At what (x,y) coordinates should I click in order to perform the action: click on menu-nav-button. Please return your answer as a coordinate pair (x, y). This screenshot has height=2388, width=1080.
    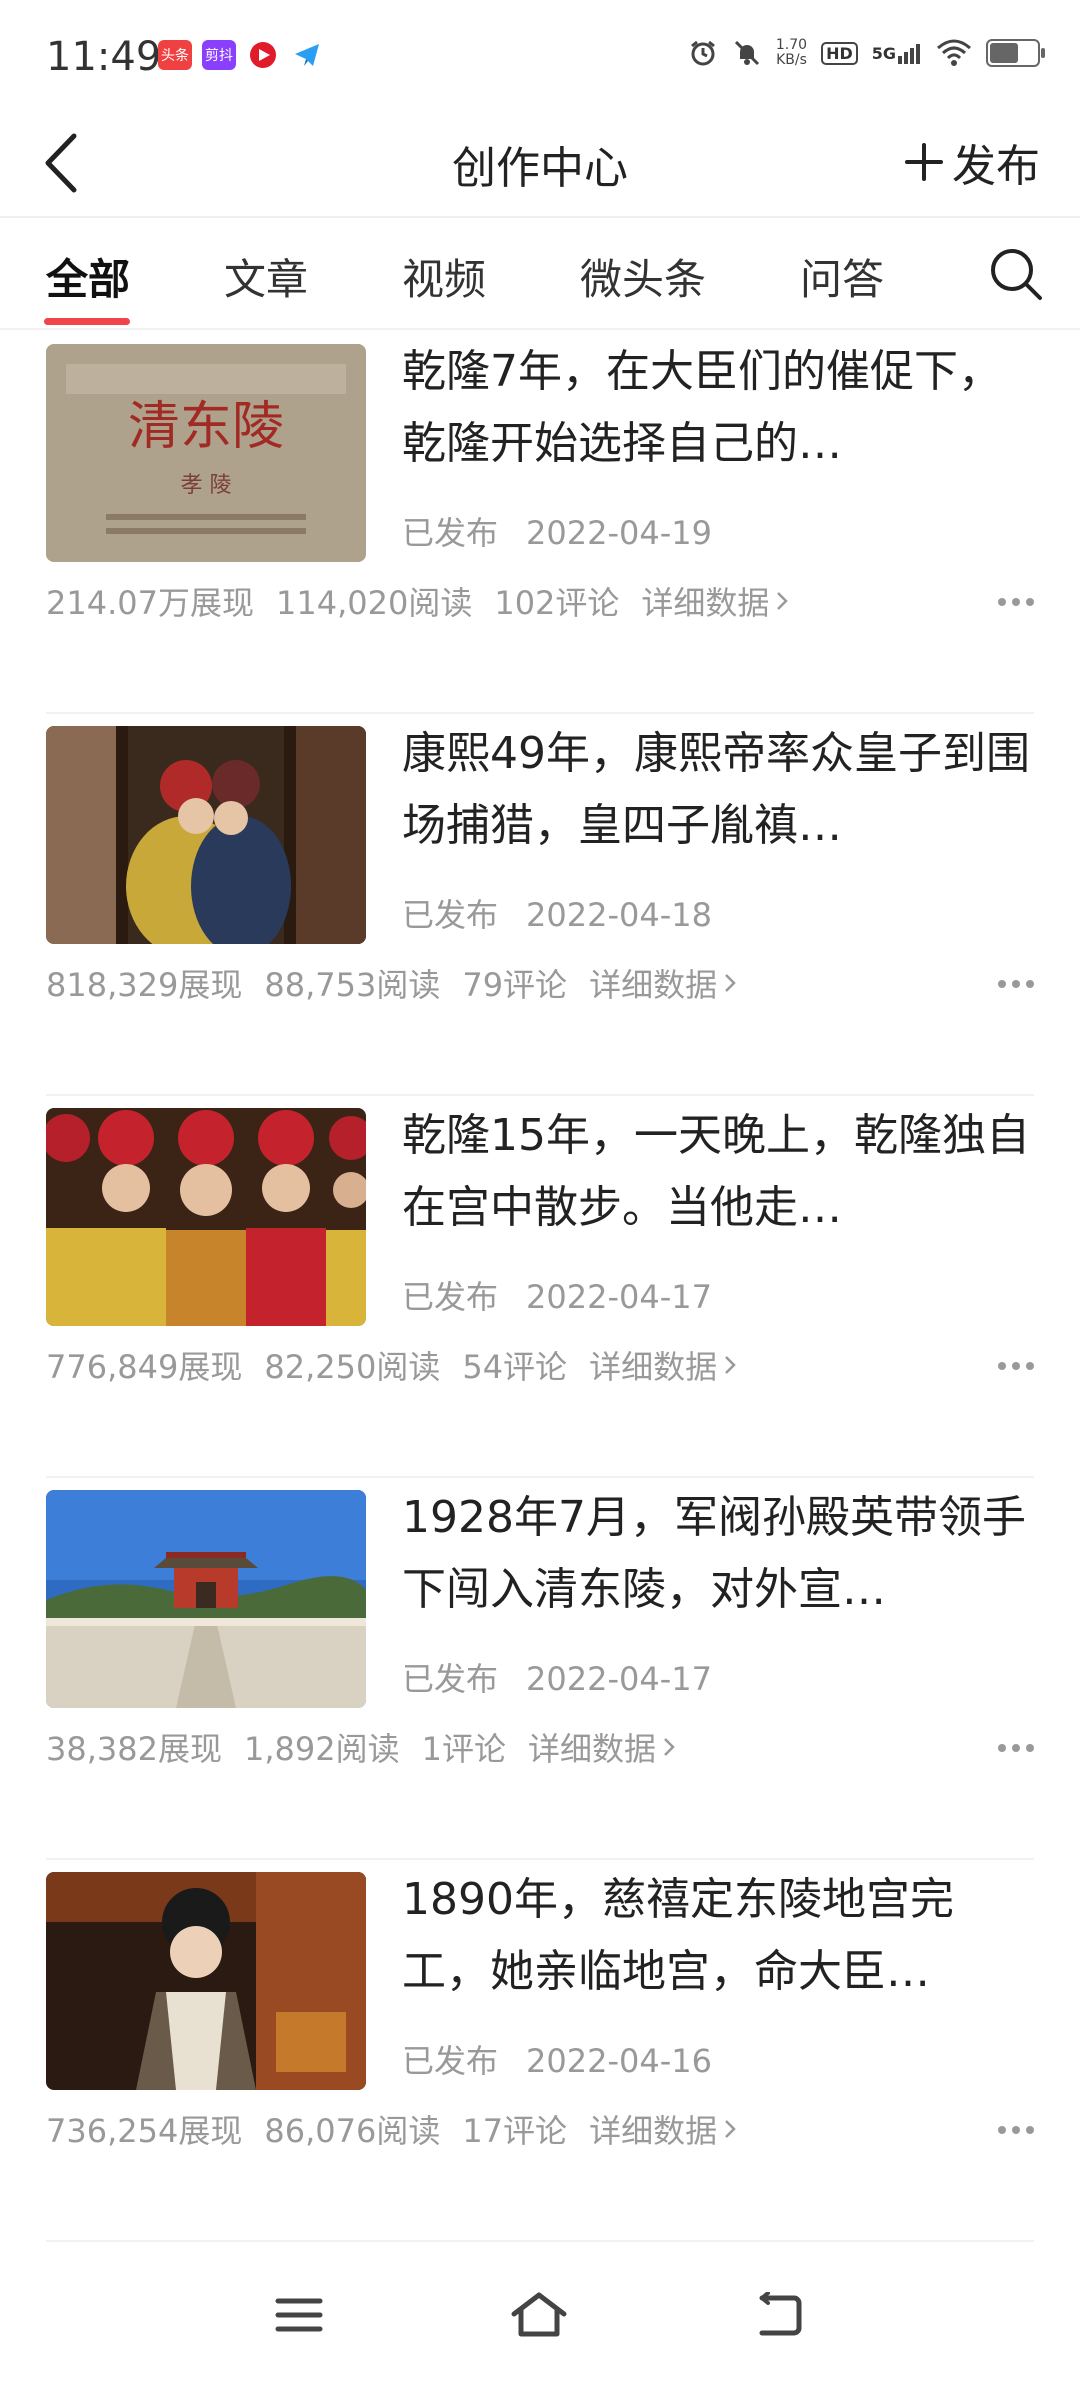
    Looking at the image, I should click on (299, 2315).